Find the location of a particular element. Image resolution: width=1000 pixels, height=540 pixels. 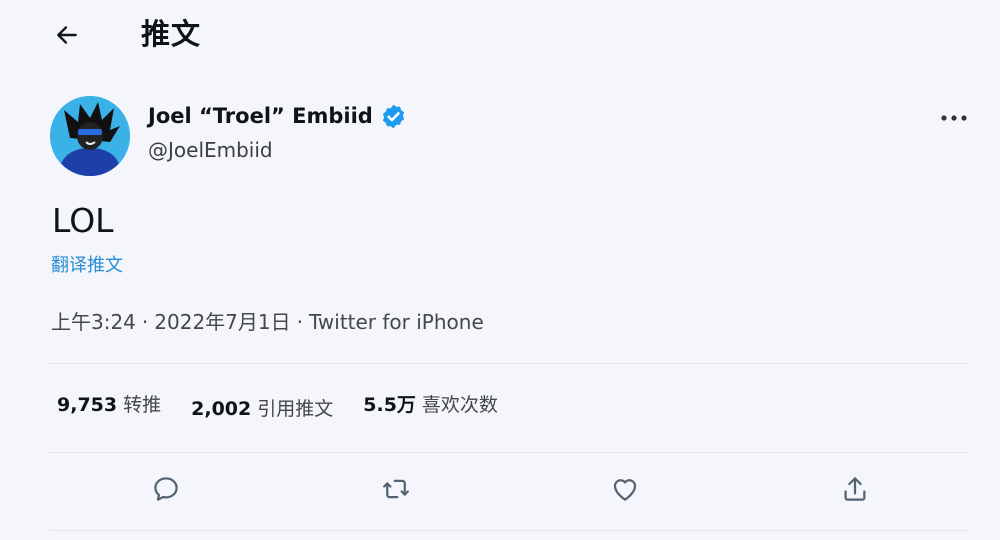

page-title: 推文 is located at coordinates (171, 34).